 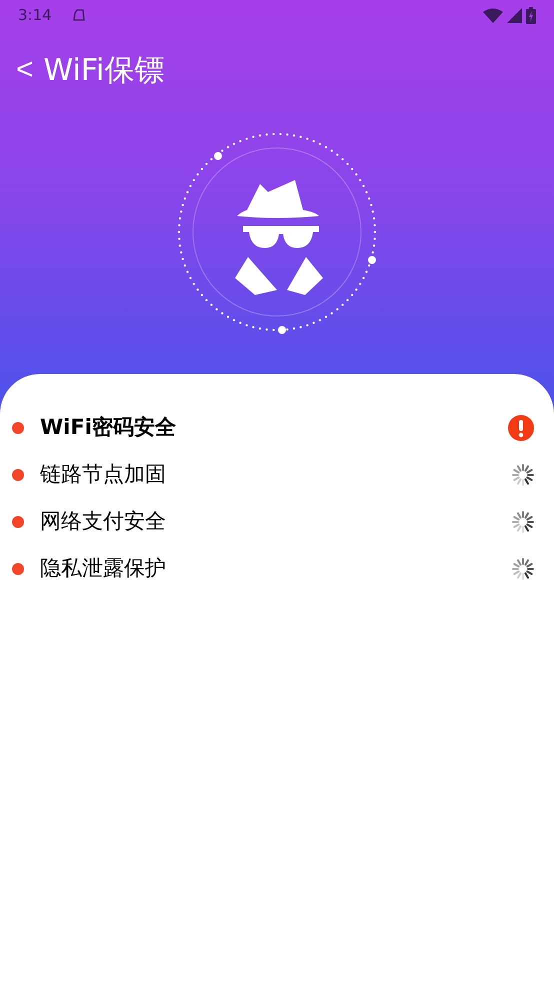 I want to click on battery-icon, so click(x=531, y=15).